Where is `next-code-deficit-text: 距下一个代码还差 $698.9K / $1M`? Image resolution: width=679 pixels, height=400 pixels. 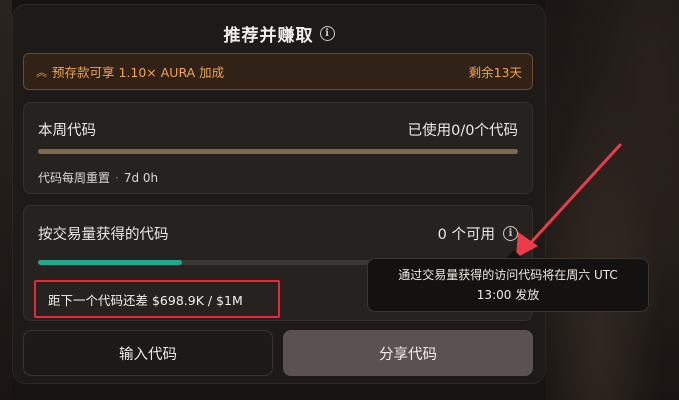
next-code-deficit-text: 距下一个代码还差 $698.9K / $1M is located at coordinates (145, 300).